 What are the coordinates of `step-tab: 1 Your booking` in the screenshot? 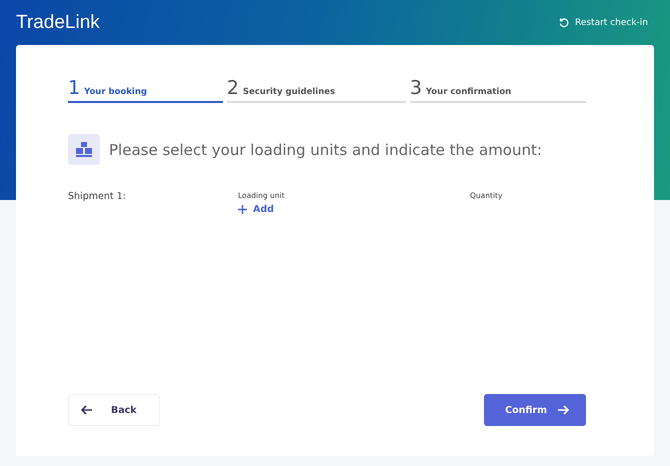 It's located at (145, 90).